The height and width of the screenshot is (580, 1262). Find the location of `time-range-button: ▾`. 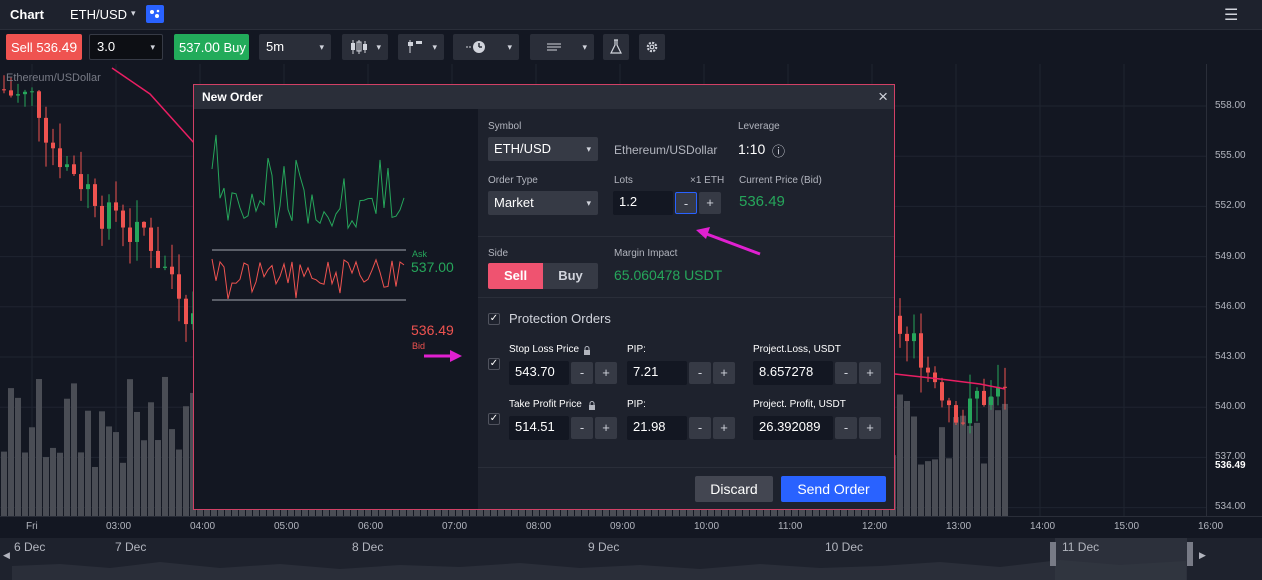

time-range-button: ▾ is located at coordinates (486, 47).